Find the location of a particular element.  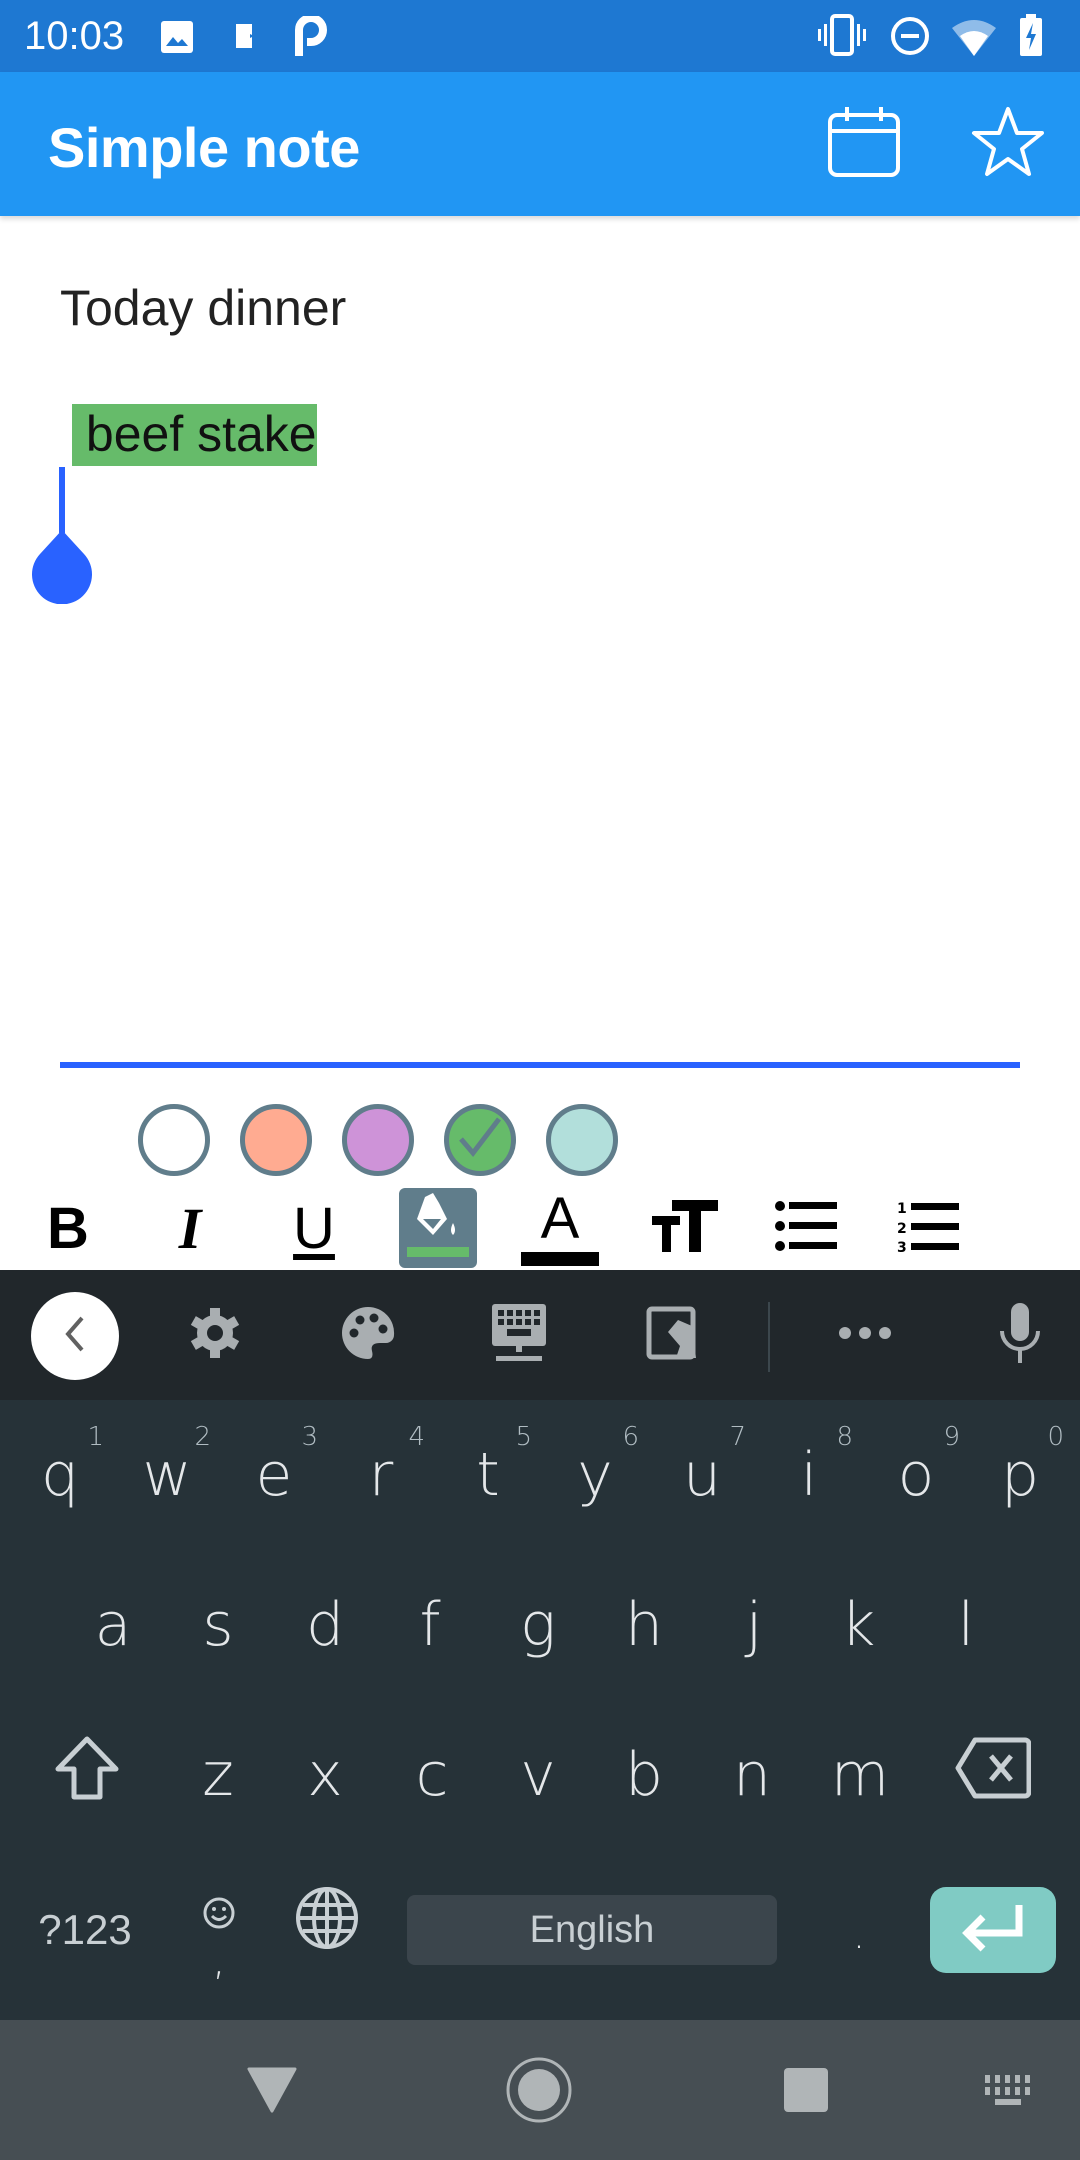

more-horizontal-icon is located at coordinates (865, 1335).